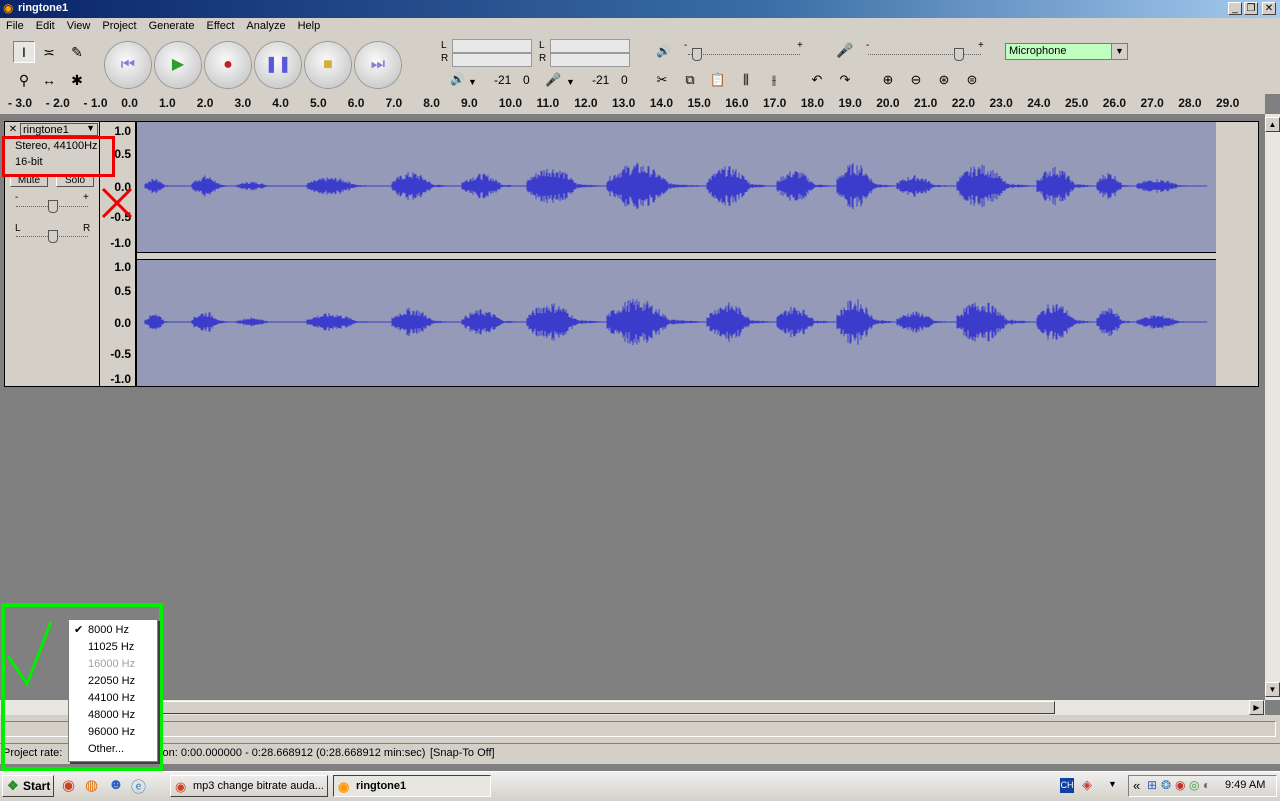 This screenshot has width=1280, height=801. I want to click on play-meter-db: -21, so click(503, 80).